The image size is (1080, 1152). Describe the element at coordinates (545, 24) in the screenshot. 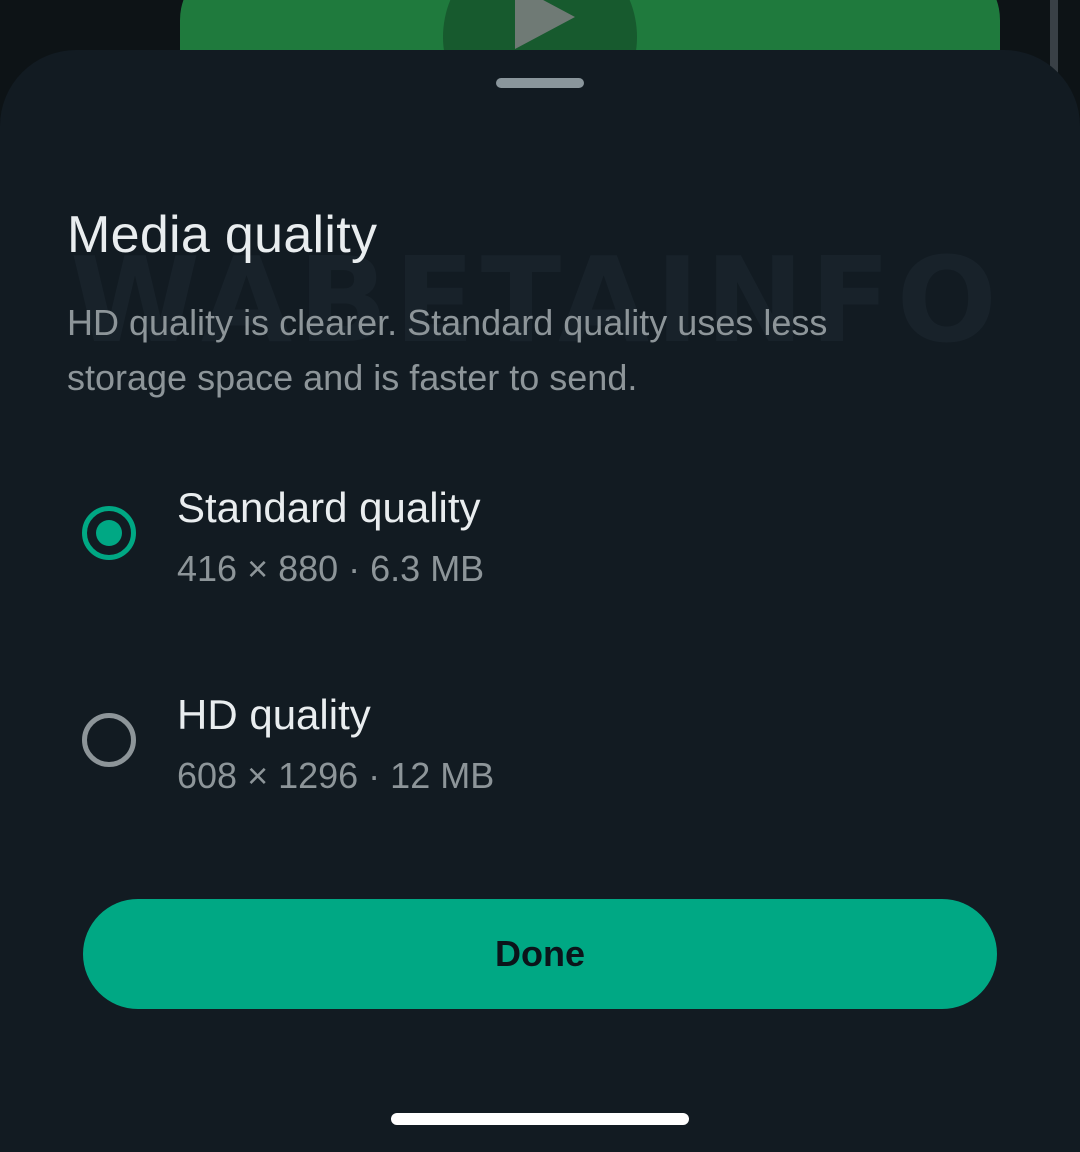

I see `play-icon` at that location.